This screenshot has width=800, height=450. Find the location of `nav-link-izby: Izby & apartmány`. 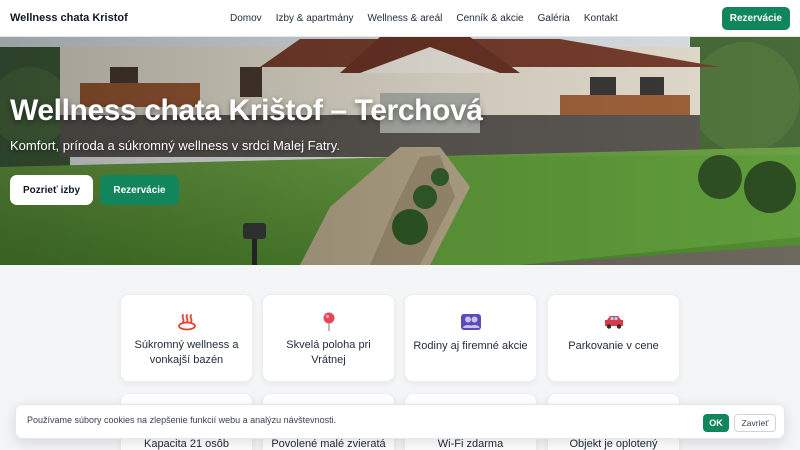

nav-link-izby: Izby & apartmány is located at coordinates (315, 18).